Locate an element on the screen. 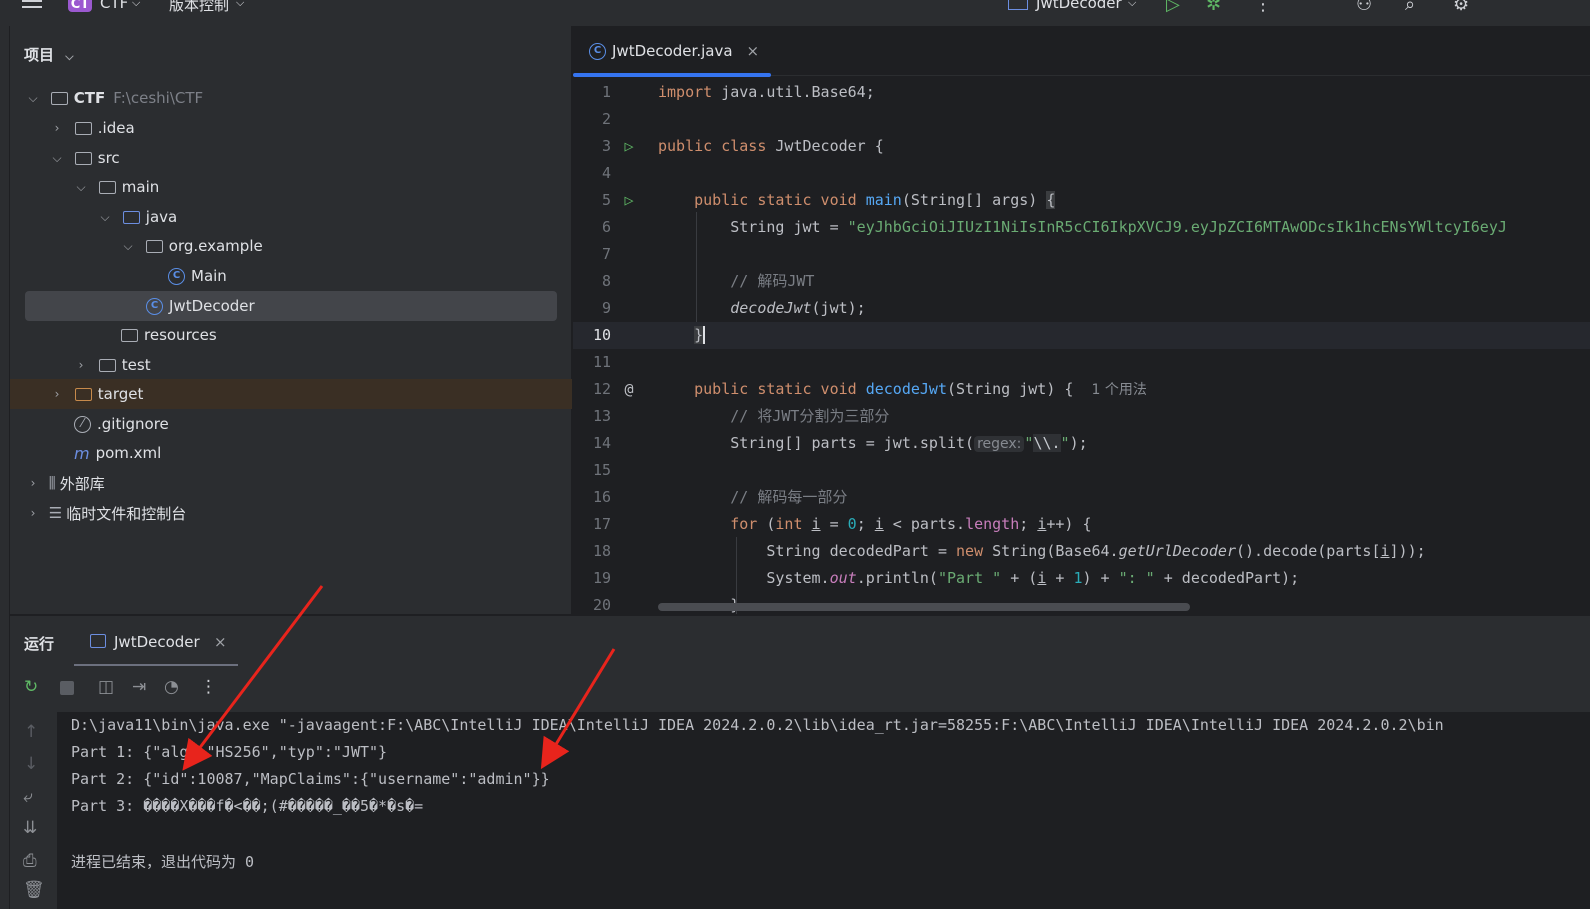 The height and width of the screenshot is (909, 1590). tree-item-main: ⌵ main is located at coordinates (116, 187).